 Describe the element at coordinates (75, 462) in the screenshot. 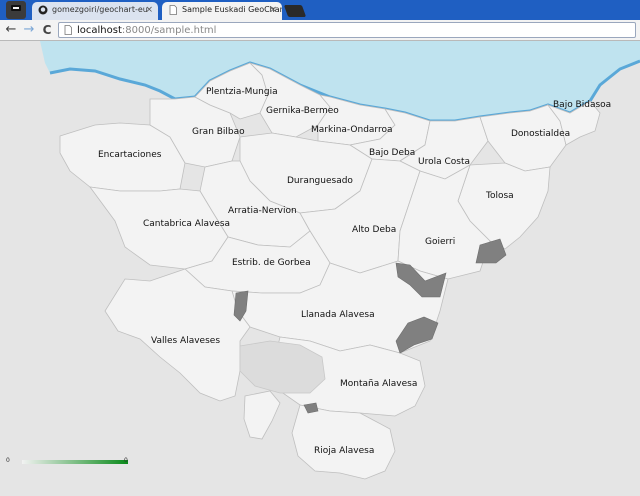

I see `legend-gradient-bar` at that location.